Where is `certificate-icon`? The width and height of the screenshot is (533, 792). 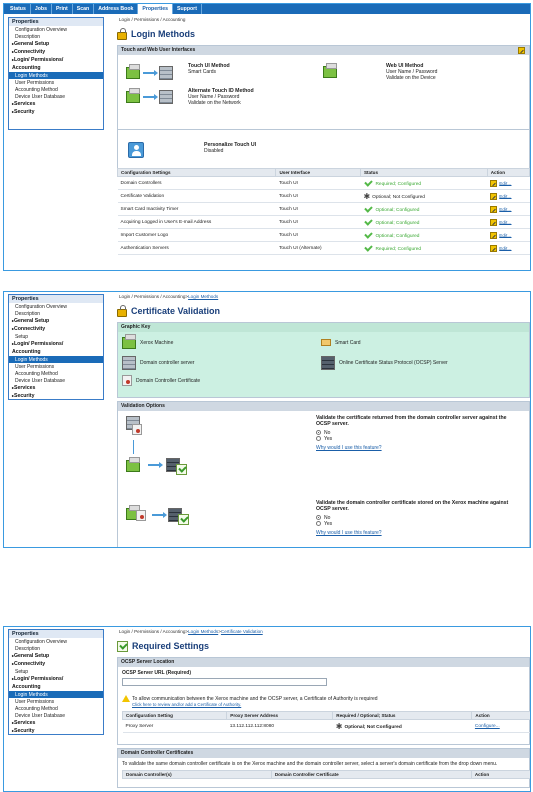 certificate-icon is located at coordinates (127, 380).